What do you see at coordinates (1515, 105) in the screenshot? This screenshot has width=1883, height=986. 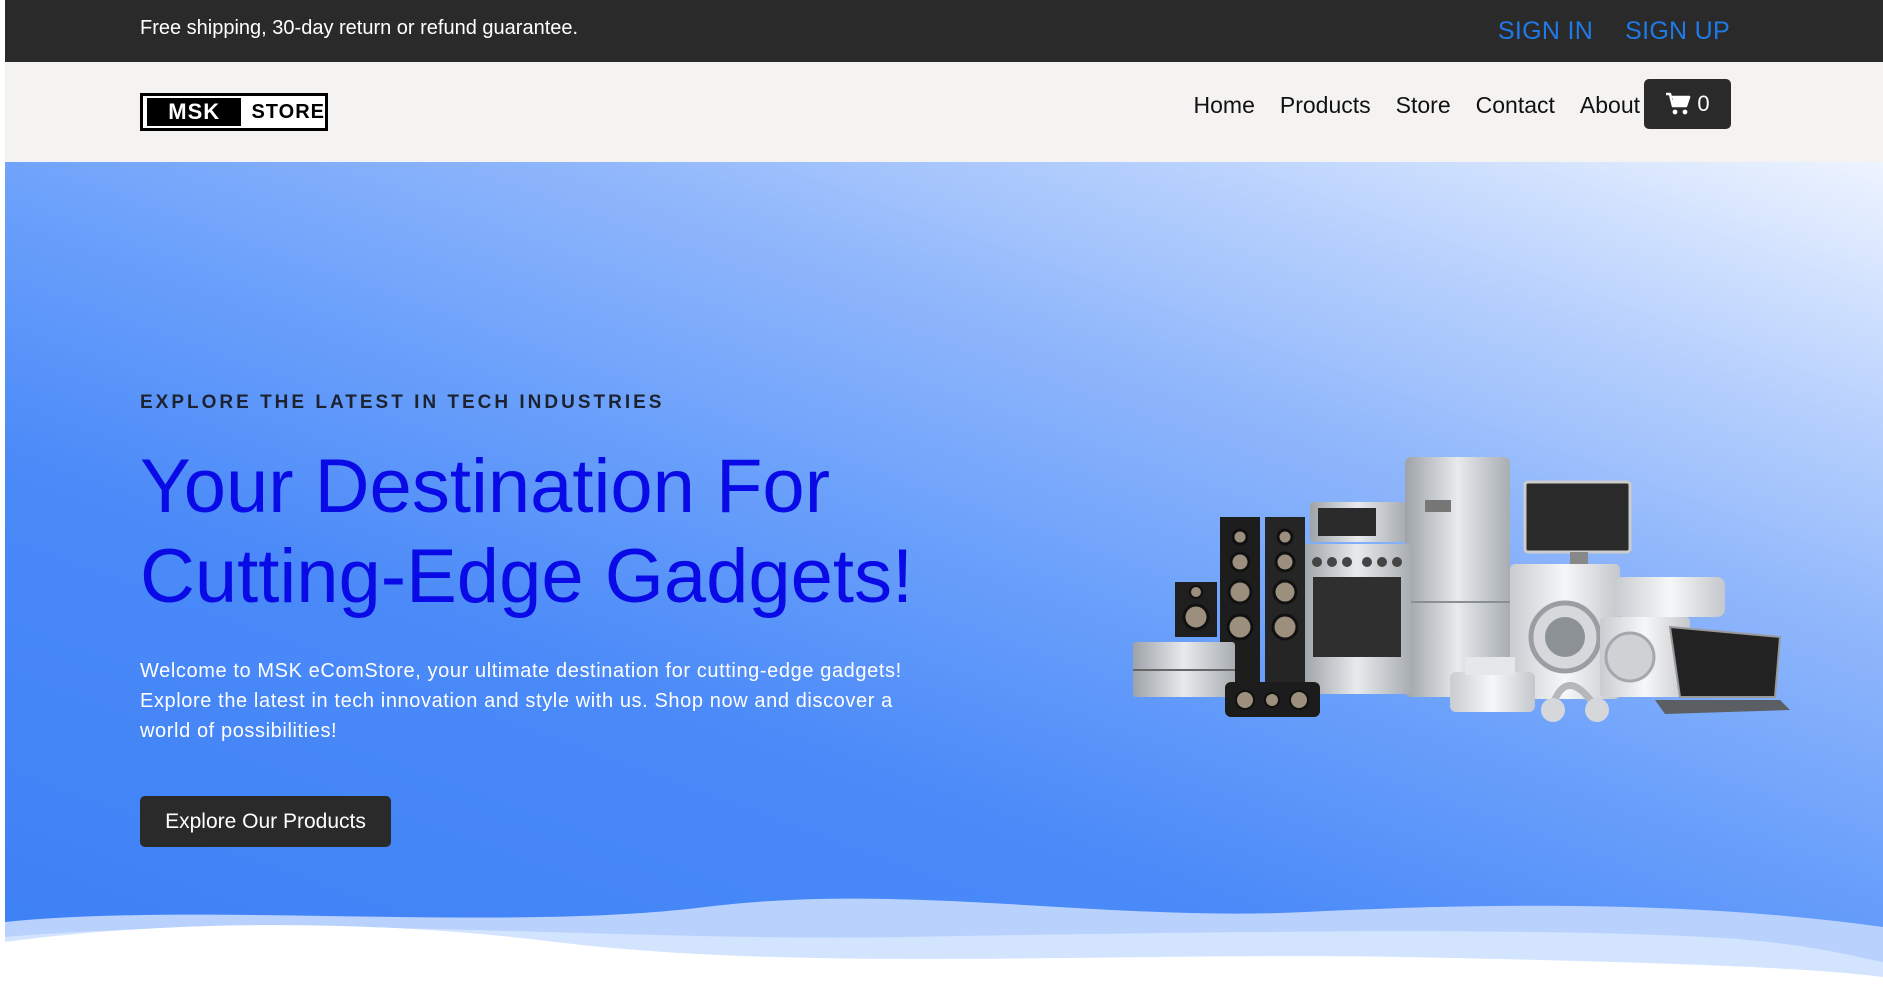 I see `nav-contact: Contact` at bounding box center [1515, 105].